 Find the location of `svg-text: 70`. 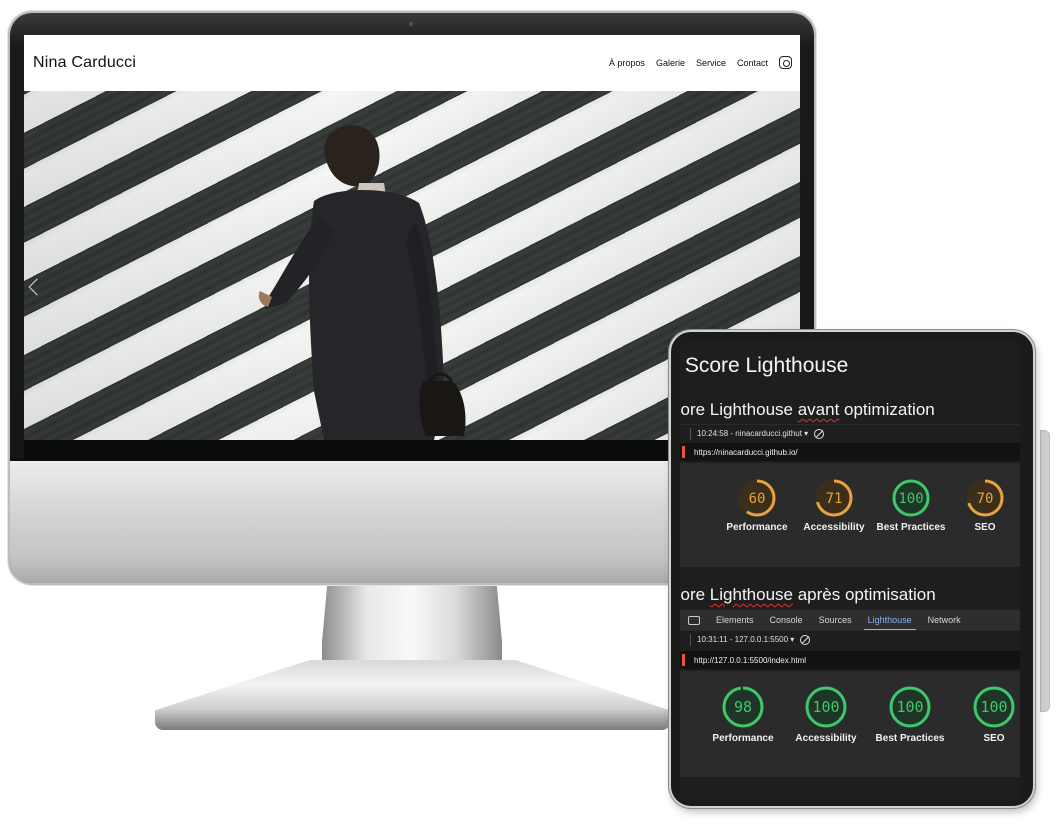

svg-text: 70 is located at coordinates (985, 499).